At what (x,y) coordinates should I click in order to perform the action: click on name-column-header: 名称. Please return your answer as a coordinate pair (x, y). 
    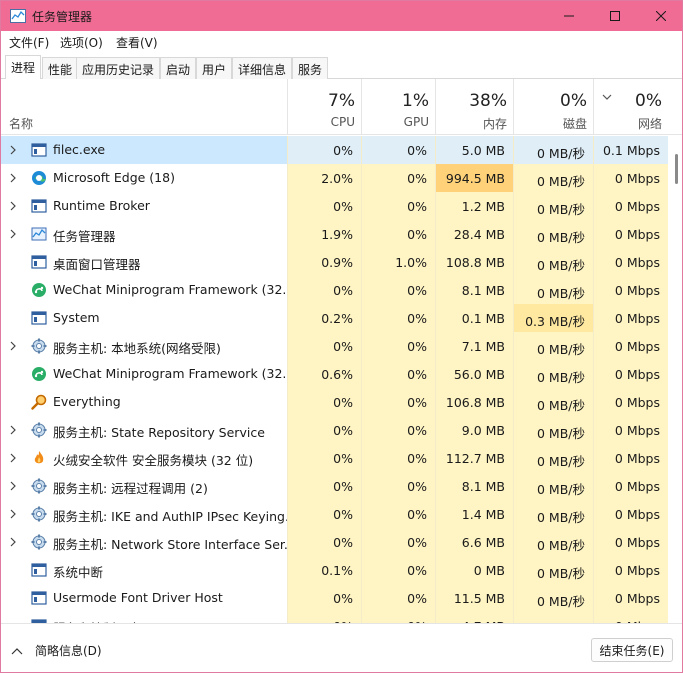
    Looking at the image, I should click on (144, 107).